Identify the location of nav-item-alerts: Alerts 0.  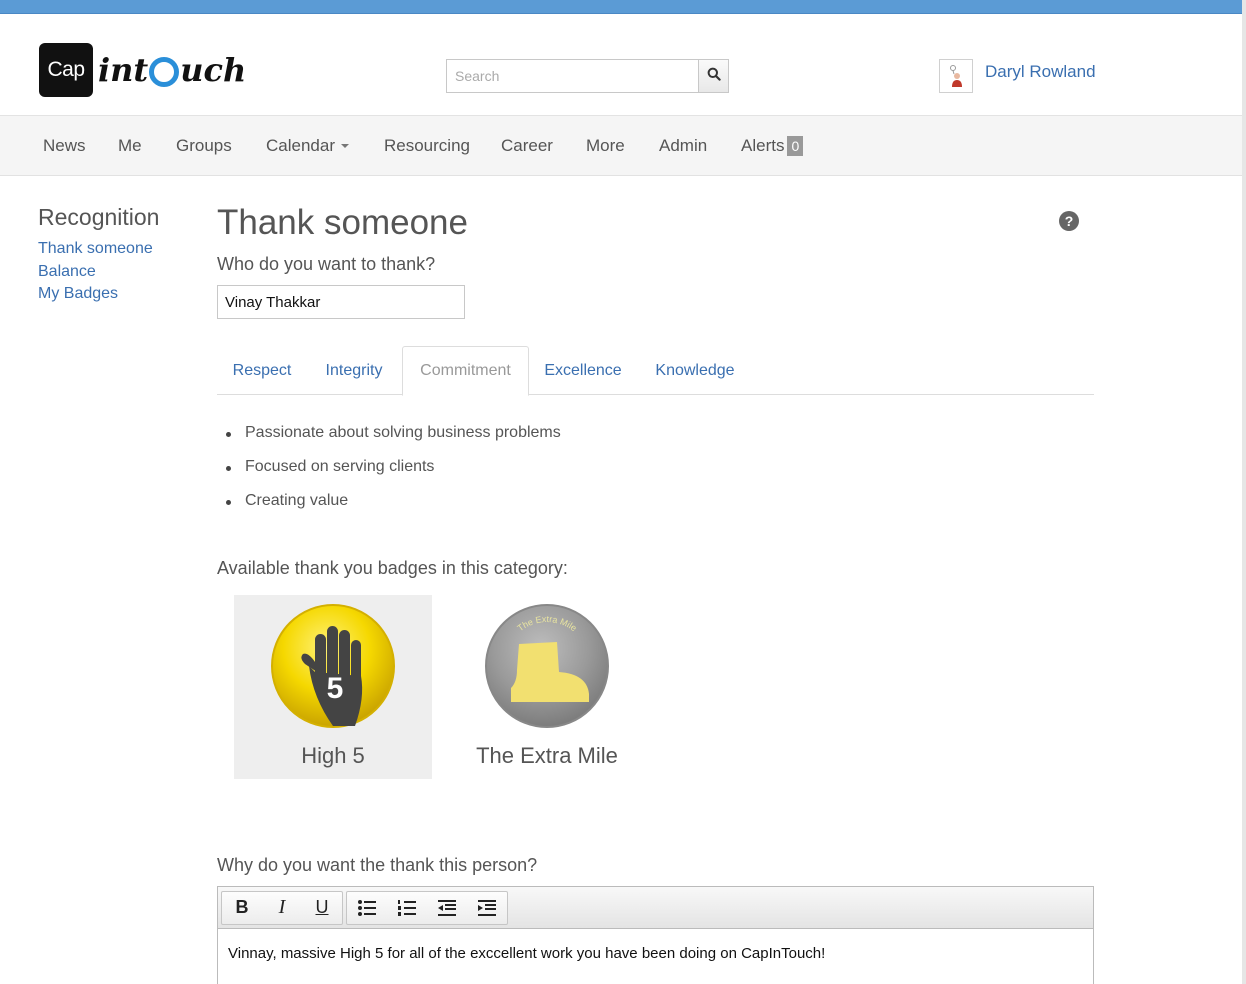
(772, 146).